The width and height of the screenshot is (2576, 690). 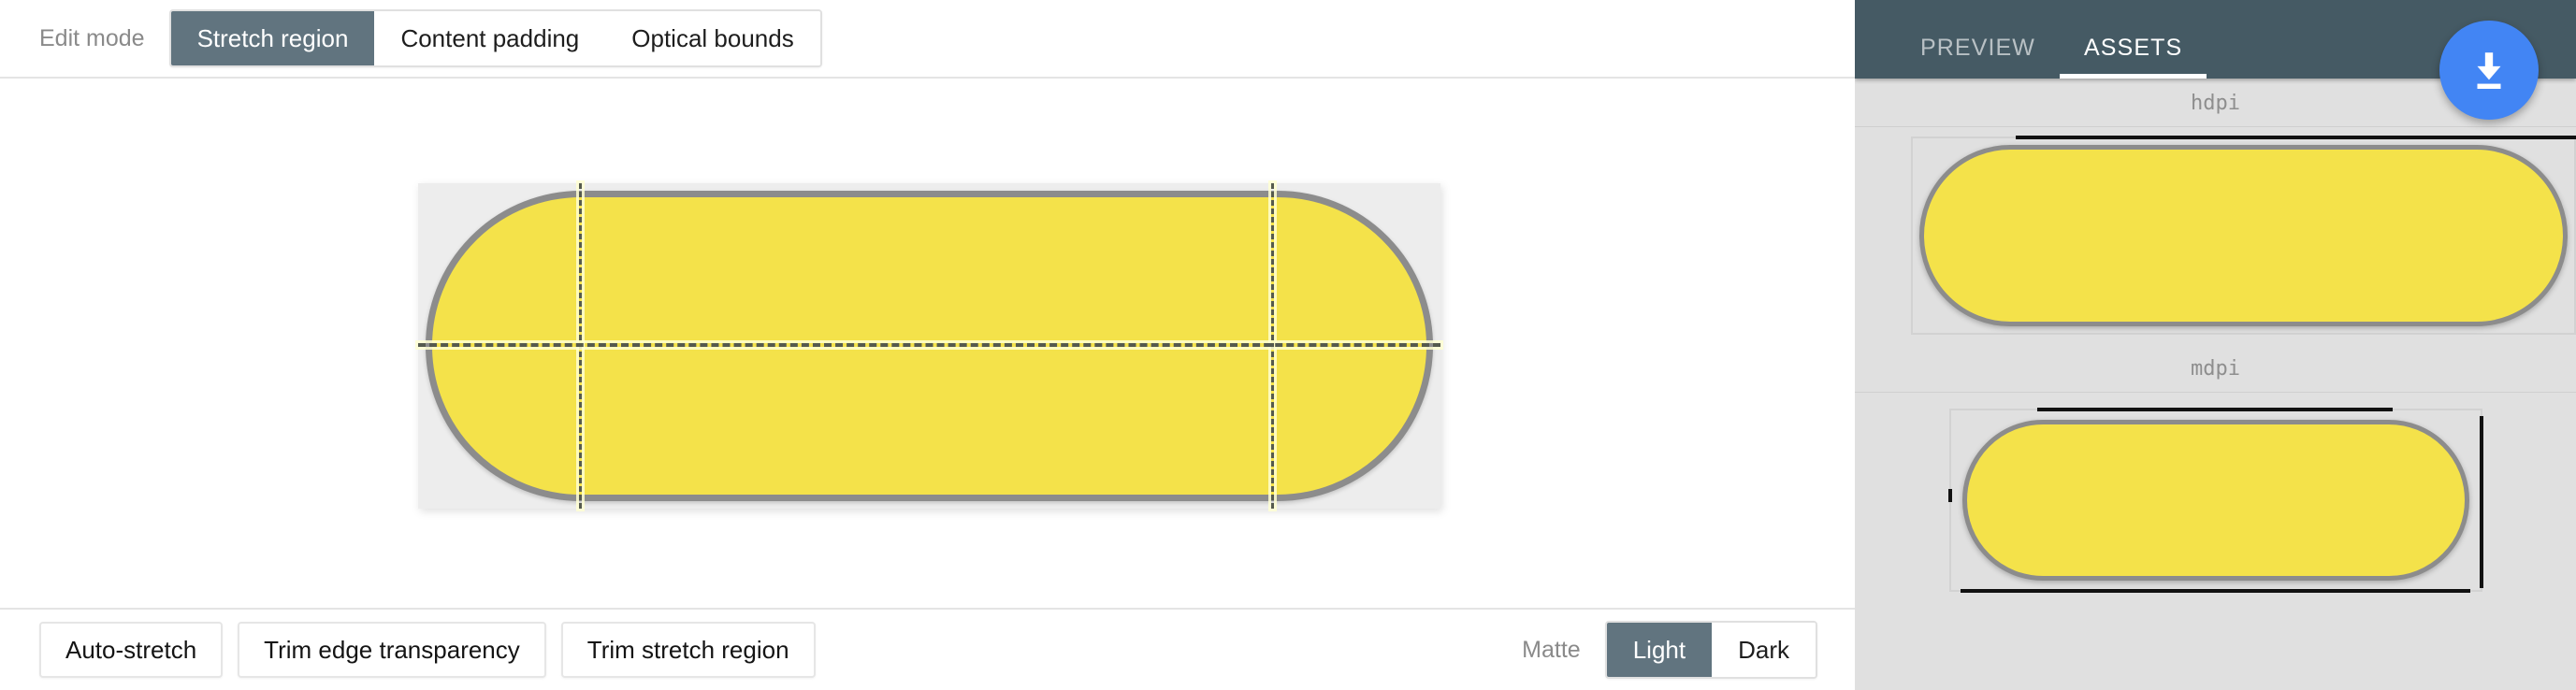 I want to click on ninepatch-pill-mdpi, so click(x=2215, y=501).